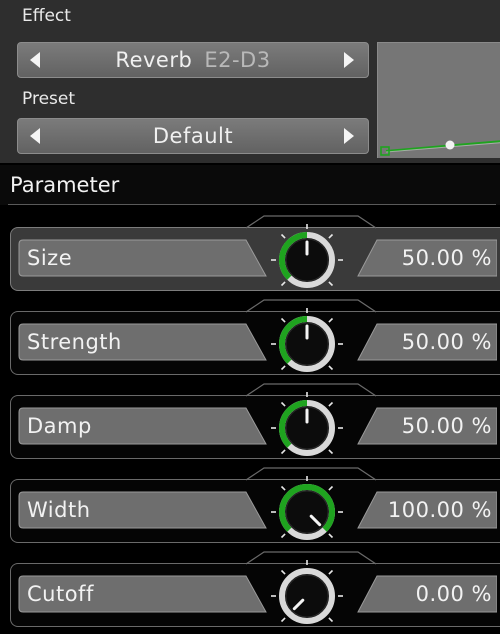  I want to click on preset-selector: Default, so click(193, 136).